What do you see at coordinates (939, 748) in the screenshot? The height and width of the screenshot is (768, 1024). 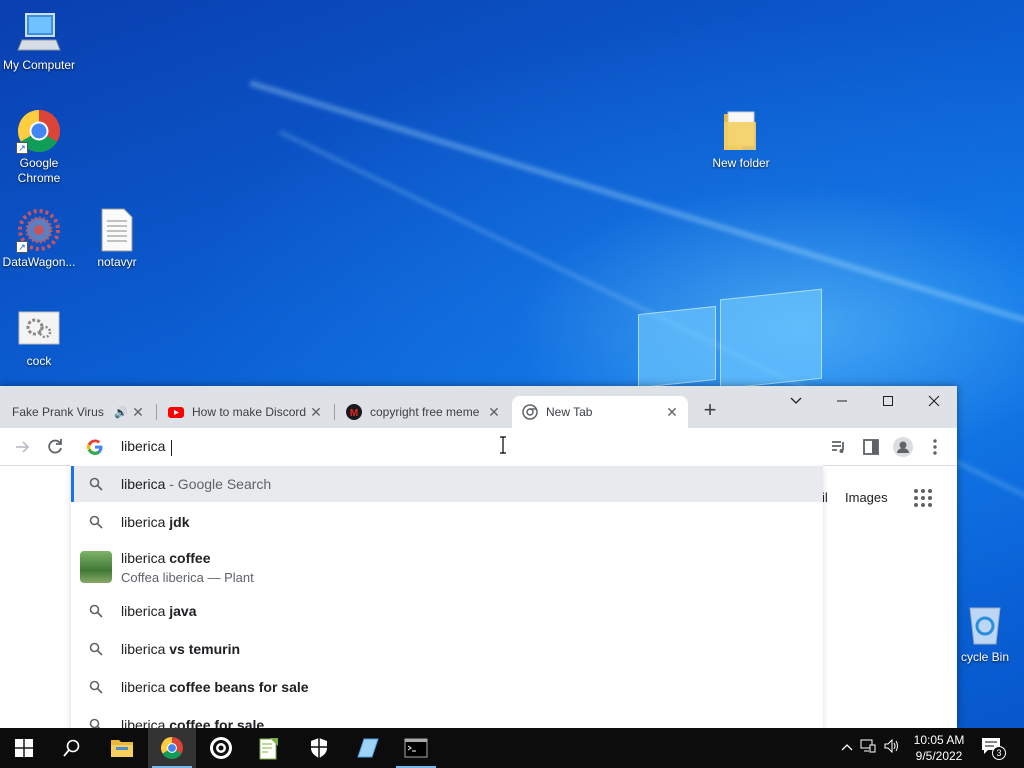 I see `taskbar-clock: 10:05 AM 9/5/2022` at bounding box center [939, 748].